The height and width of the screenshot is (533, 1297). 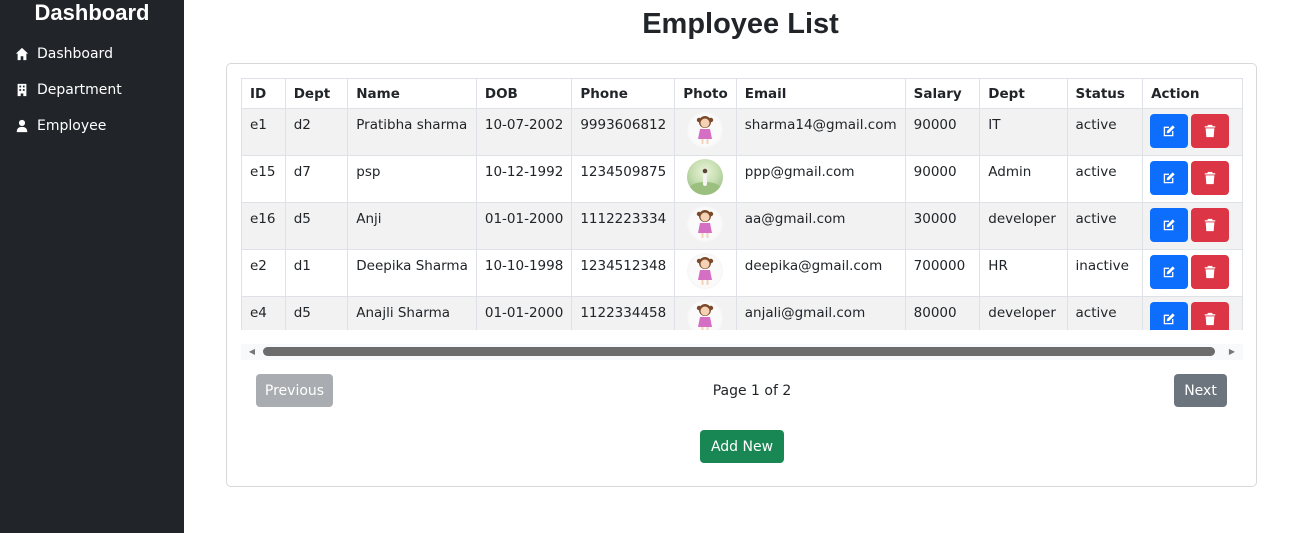 I want to click on column-header: Email, so click(x=820, y=93).